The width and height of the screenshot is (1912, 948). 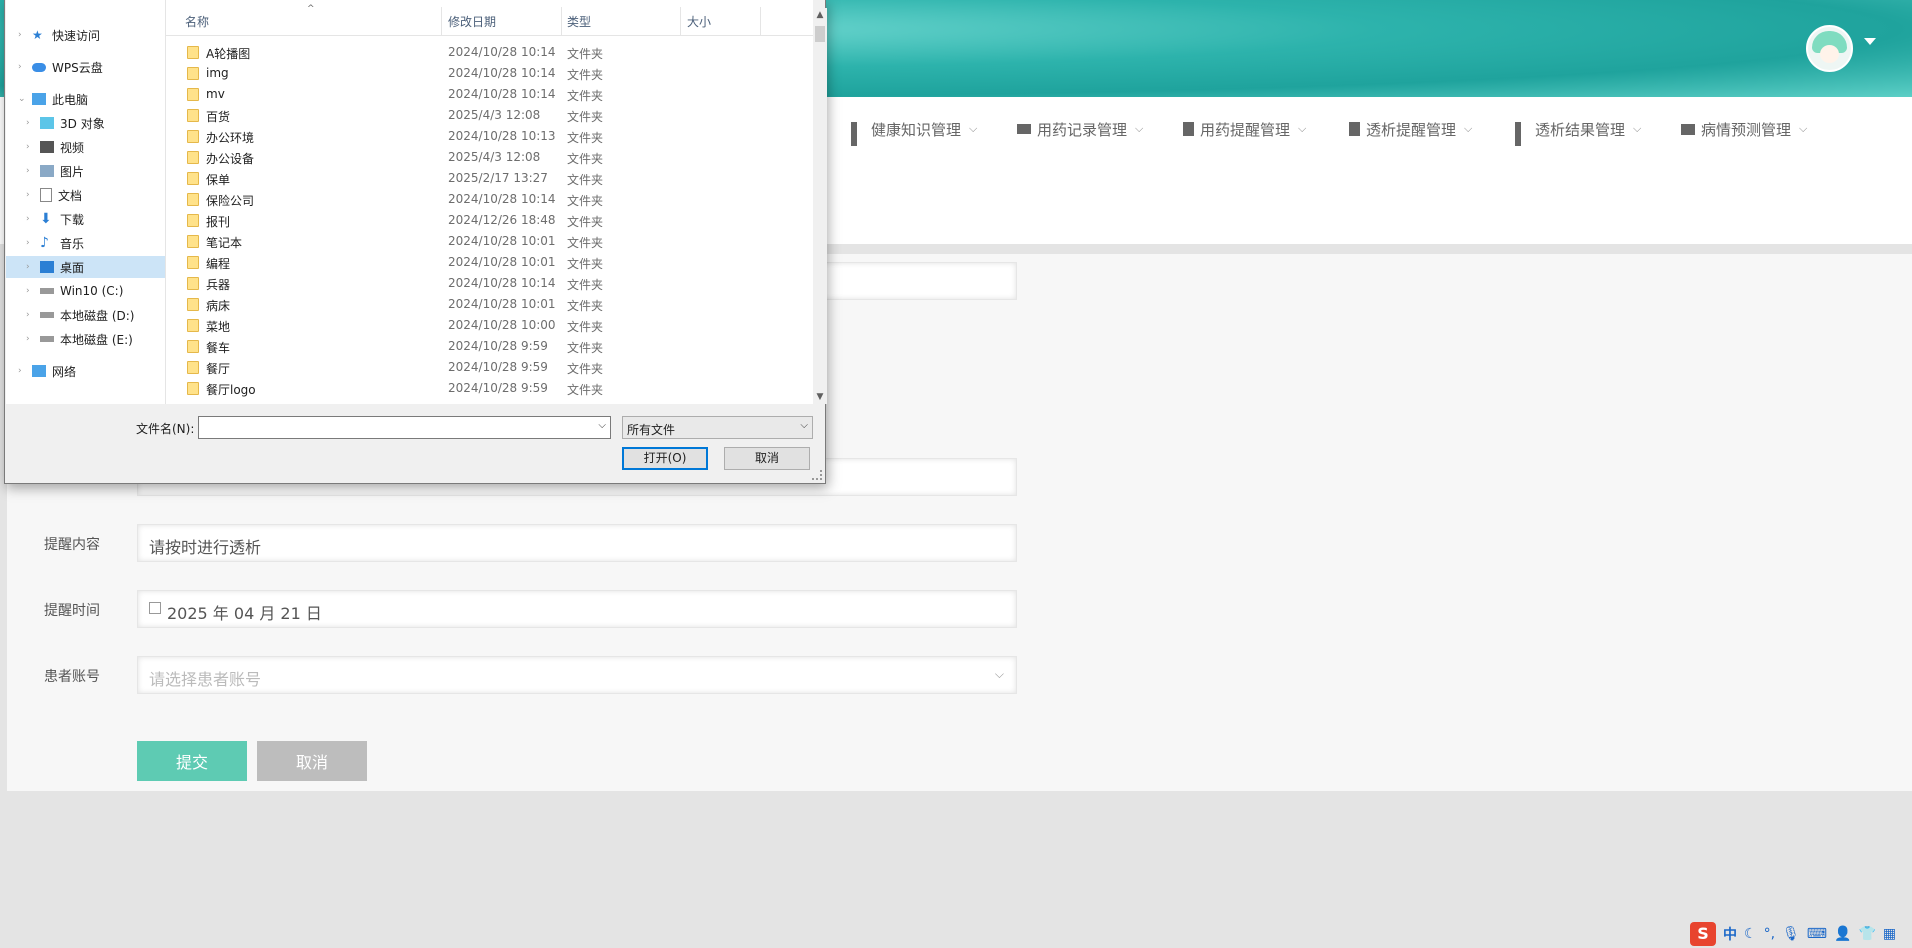 I want to click on file-row: 报刊 2024/12/26 18:48 文件夹, so click(x=486, y=220).